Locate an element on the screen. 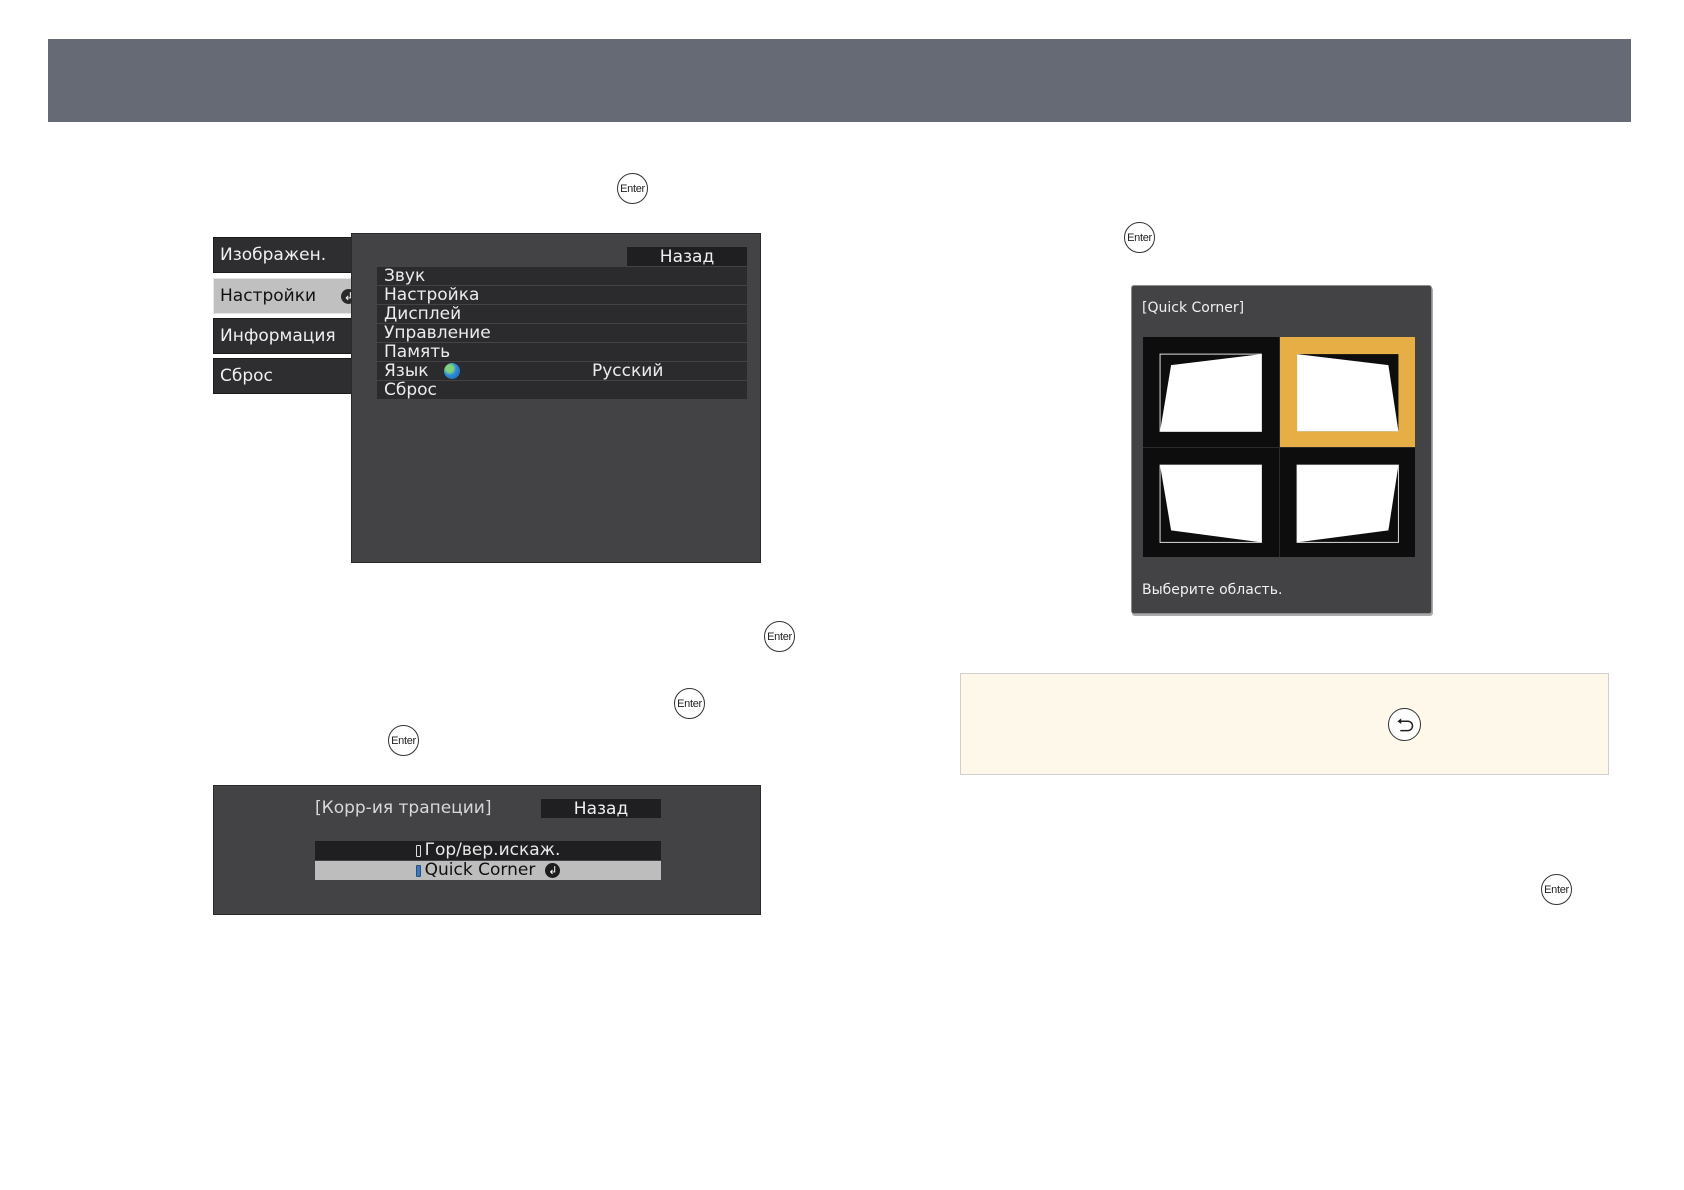 Image resolution: width=1684 pixels, height=1190 pixels. trapezoid-bottom-right-icon is located at coordinates (1347, 503).